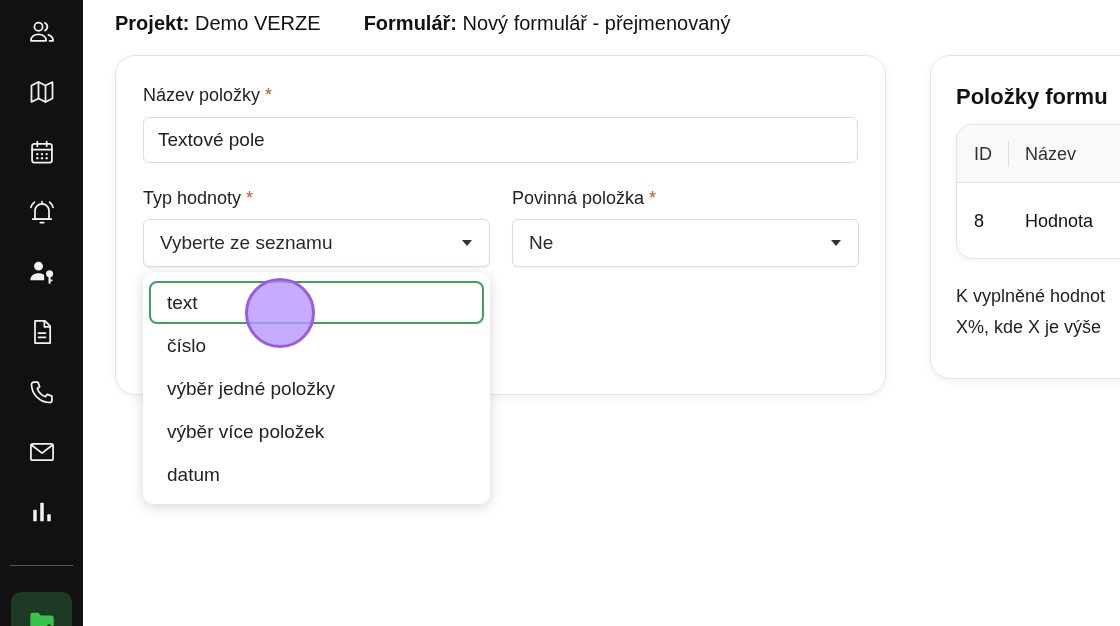  I want to click on dropdown-option: výběr více položek, so click(316, 431).